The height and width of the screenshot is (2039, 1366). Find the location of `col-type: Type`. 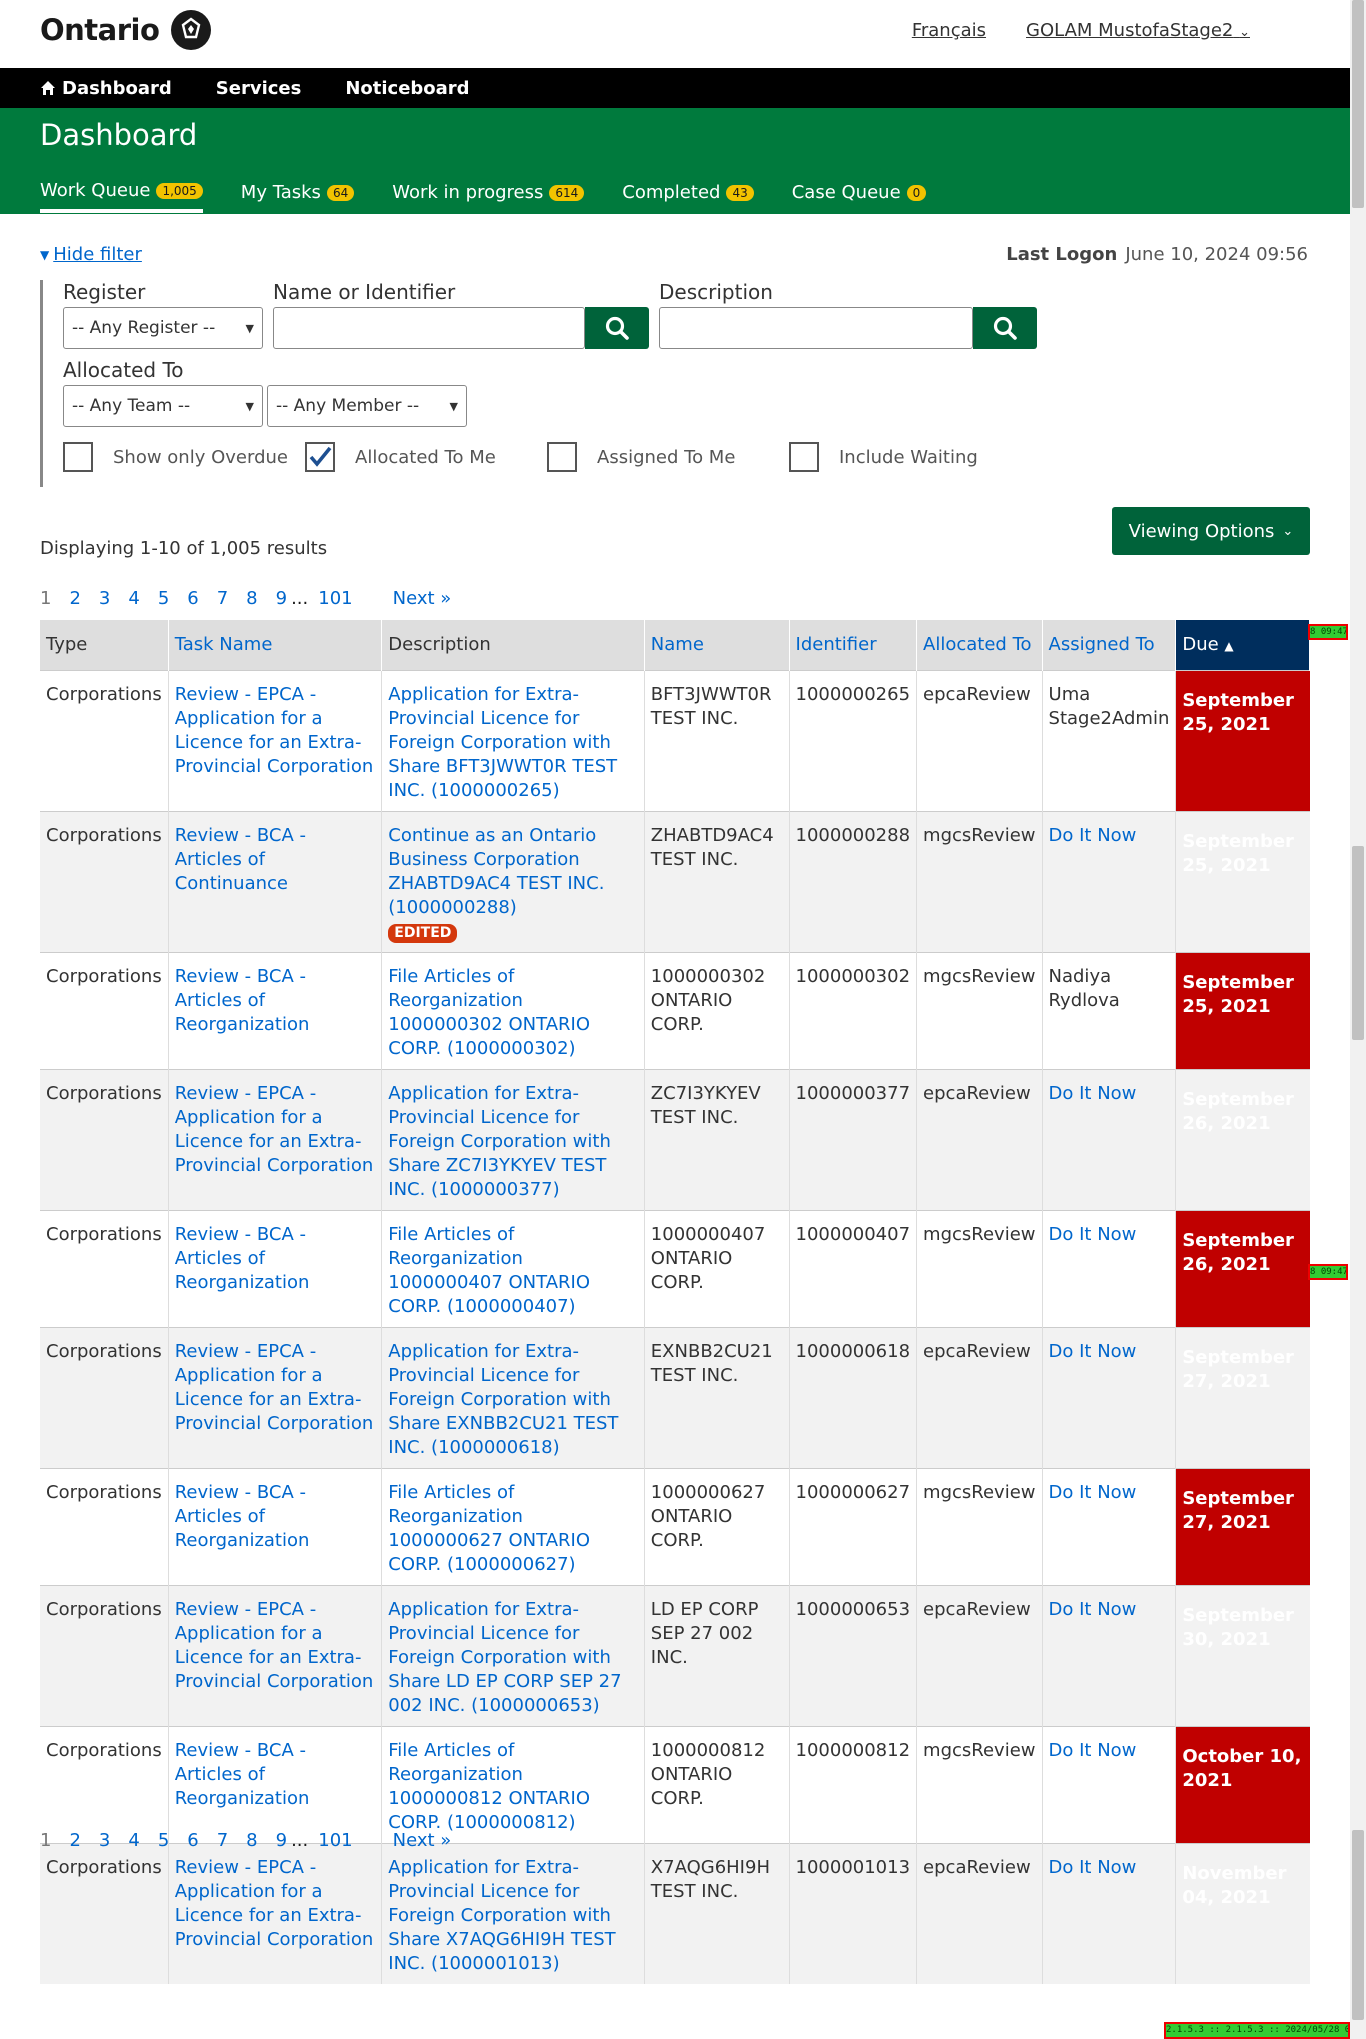

col-type: Type is located at coordinates (104, 645).